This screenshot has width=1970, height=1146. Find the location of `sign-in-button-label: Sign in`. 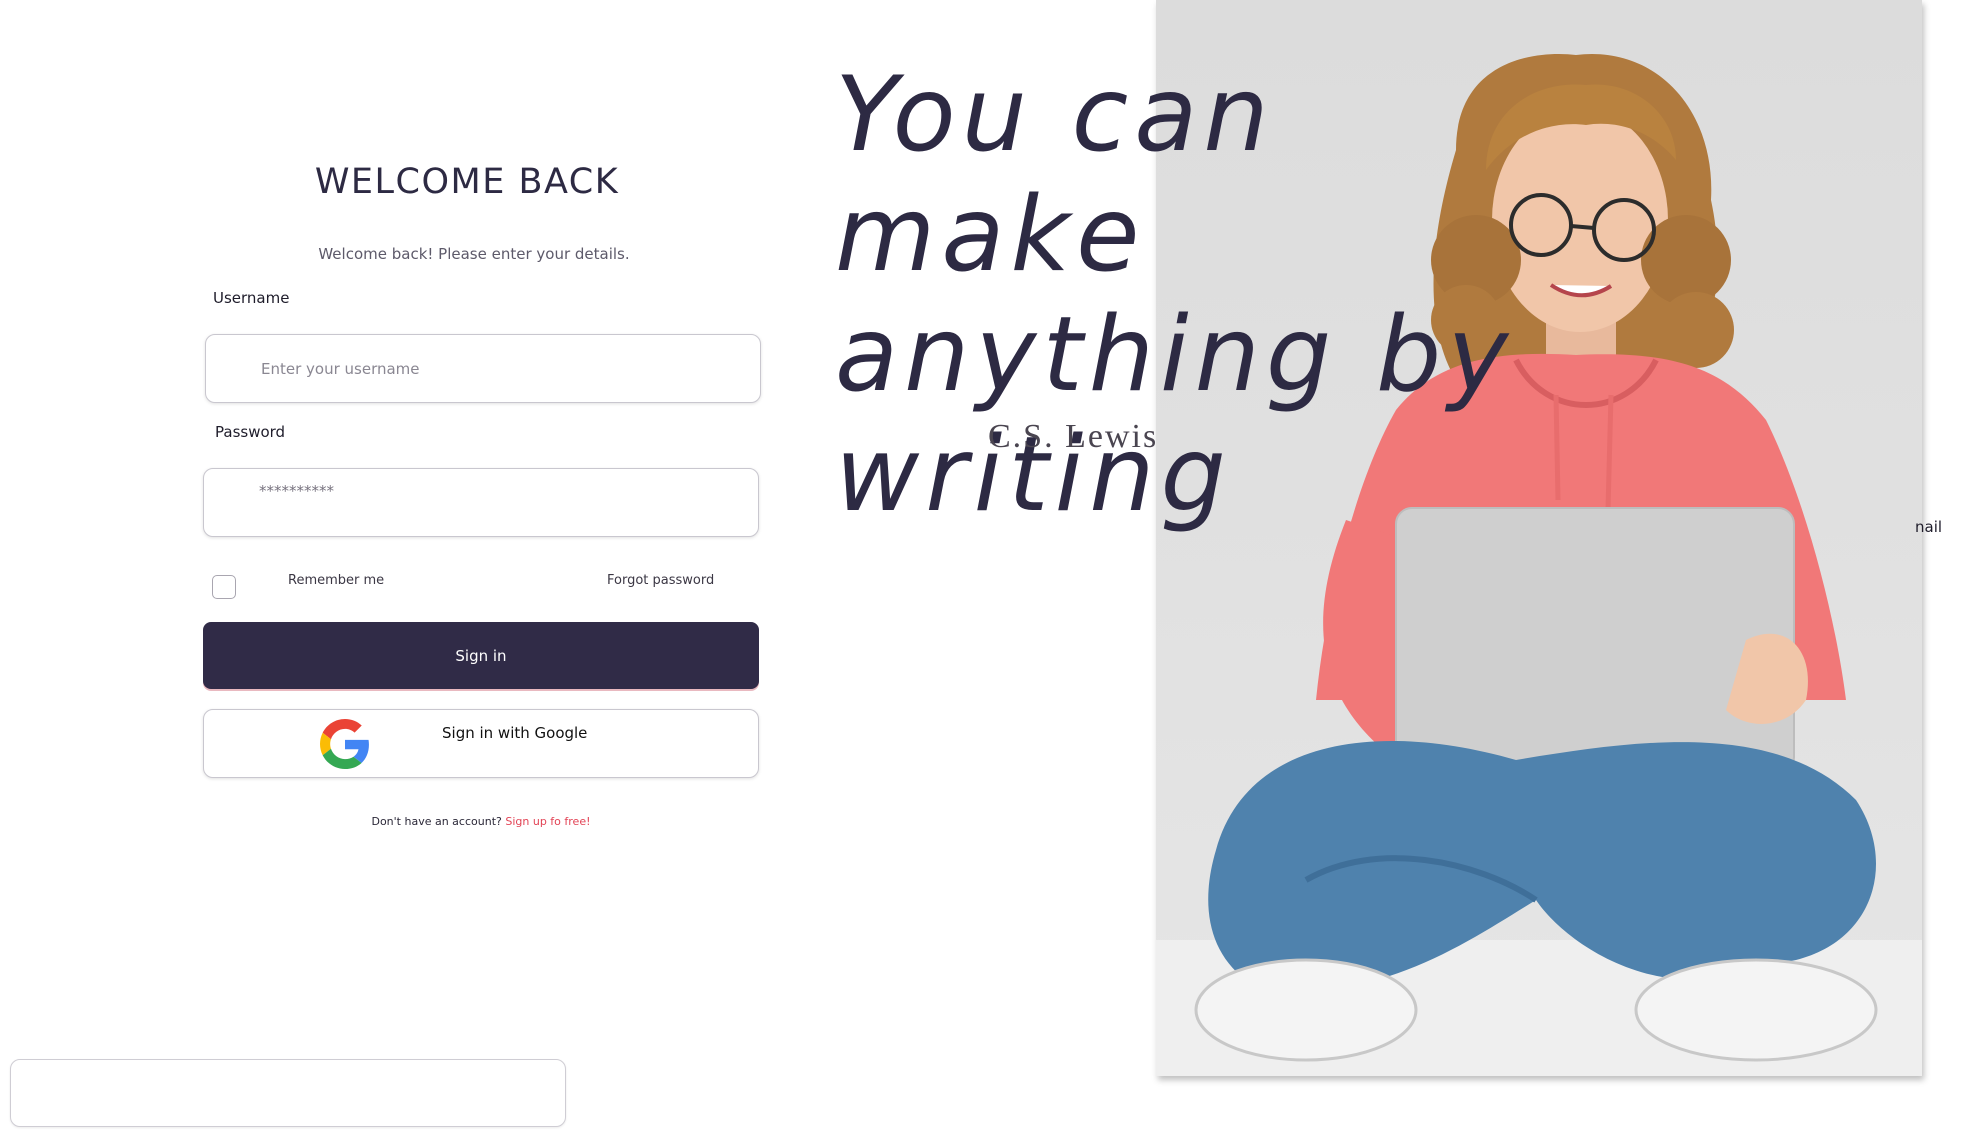

sign-in-button-label: Sign in is located at coordinates (481, 655).